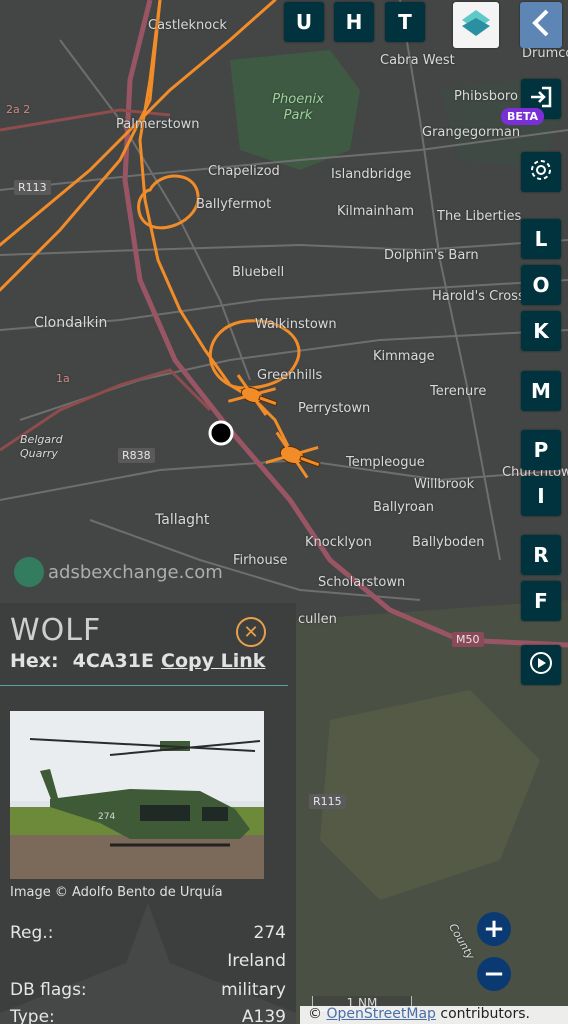  Describe the element at coordinates (263, 1015) in the screenshot. I see `detail-value: A139` at that location.